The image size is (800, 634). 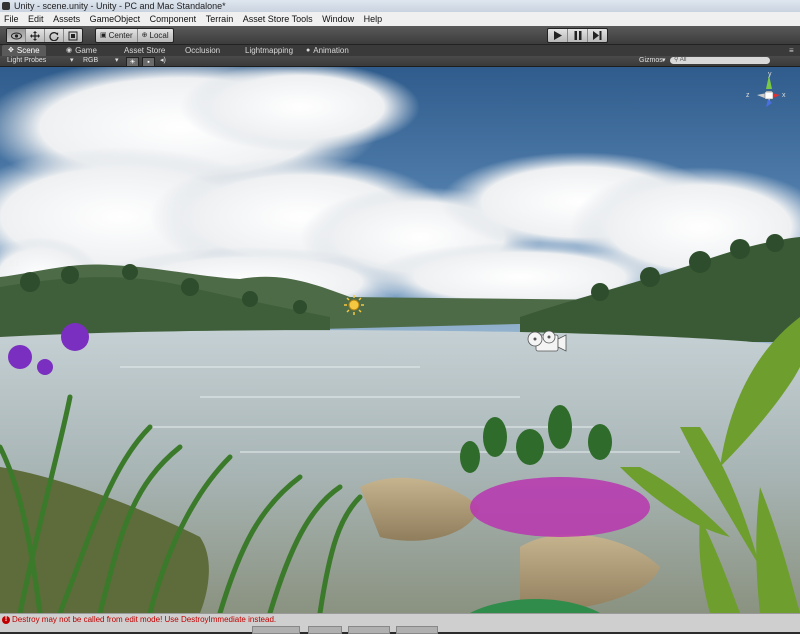 I want to click on scale-icon, so click(x=73, y=35).